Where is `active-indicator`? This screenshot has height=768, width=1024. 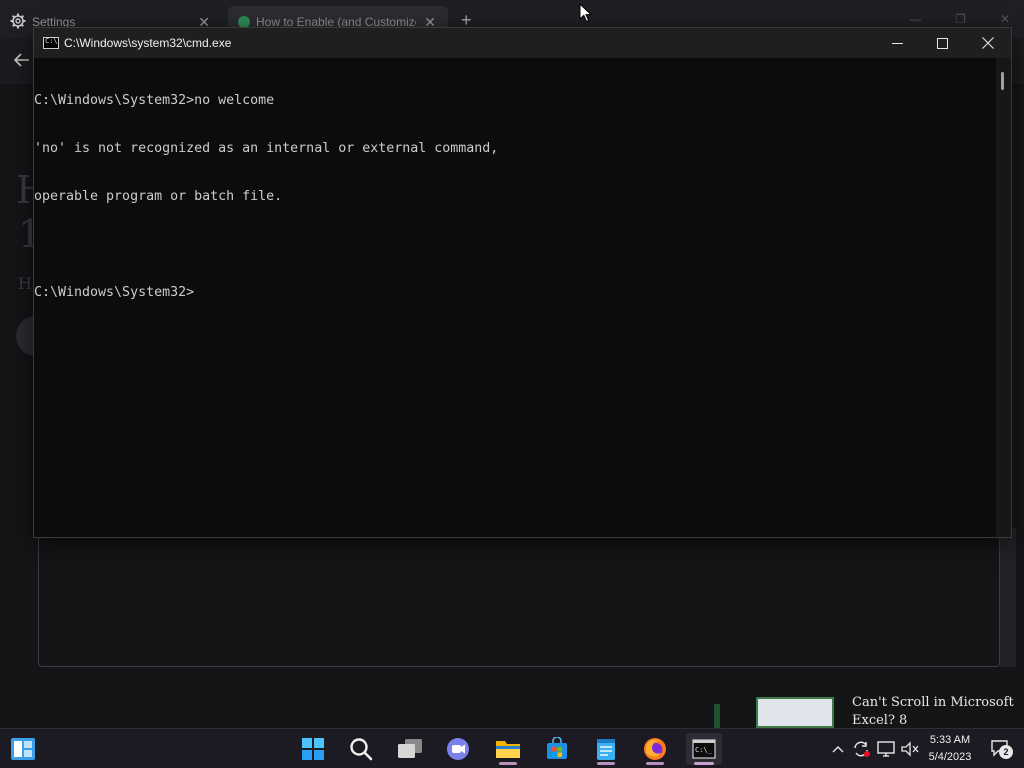 active-indicator is located at coordinates (704, 763).